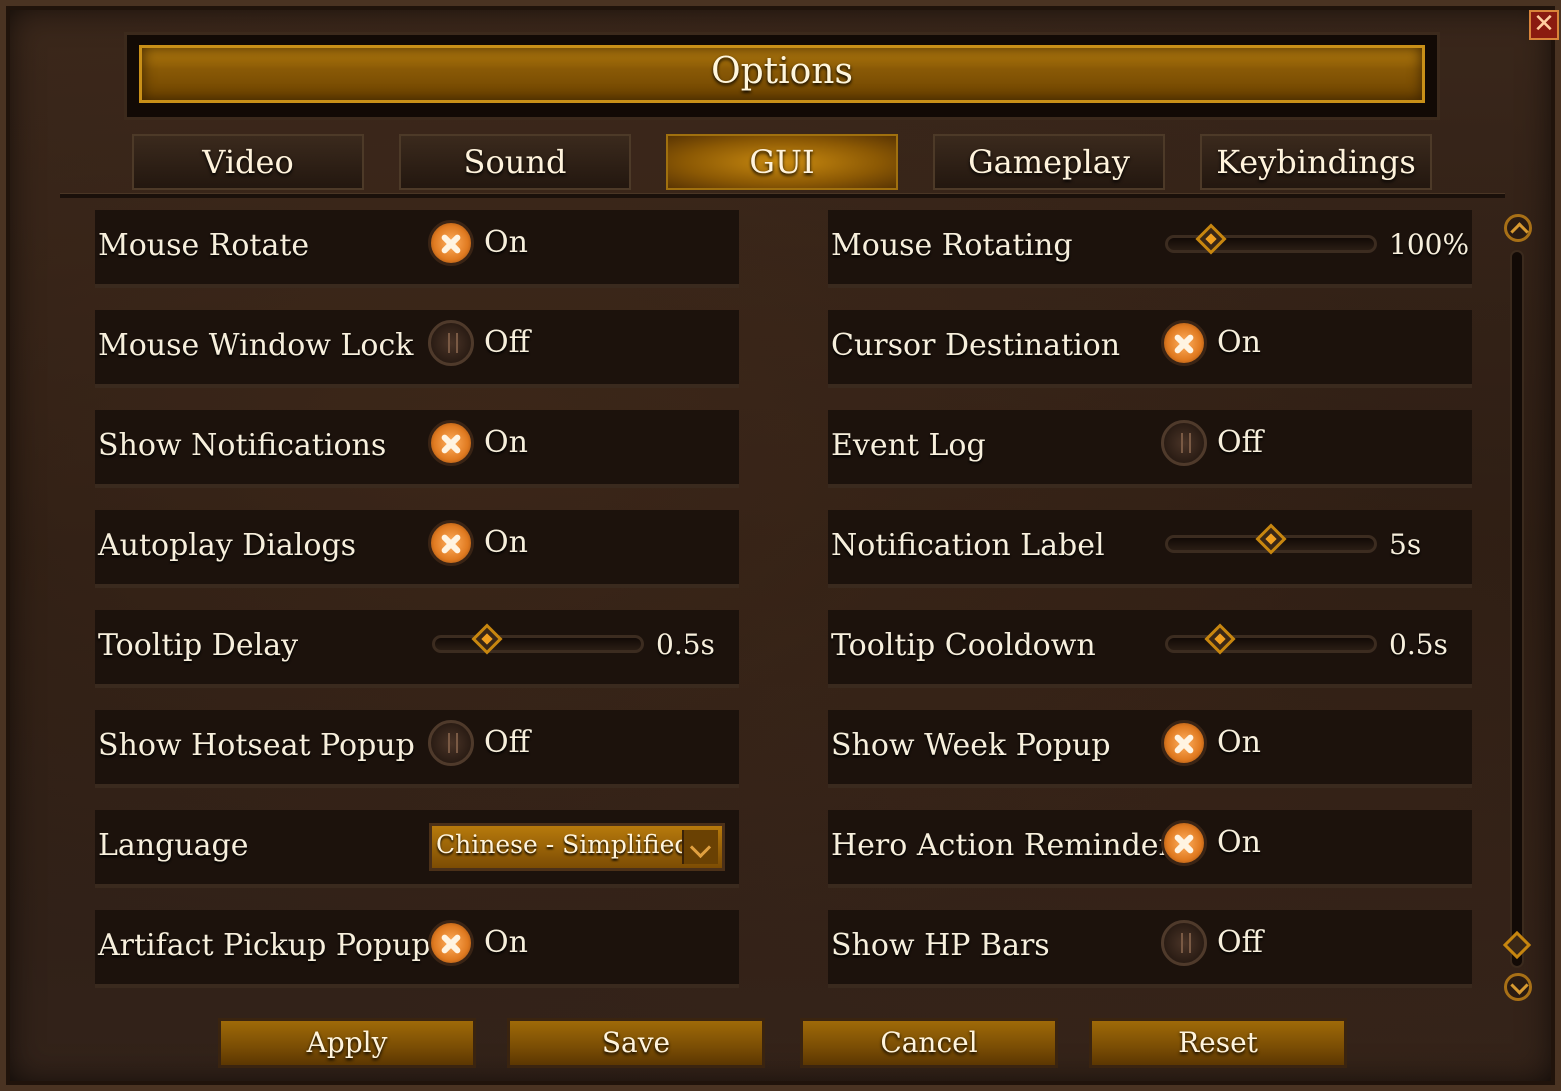  I want to click on tab-bar: Video Sound GUI Gameplay Keybindings, so click(783, 162).